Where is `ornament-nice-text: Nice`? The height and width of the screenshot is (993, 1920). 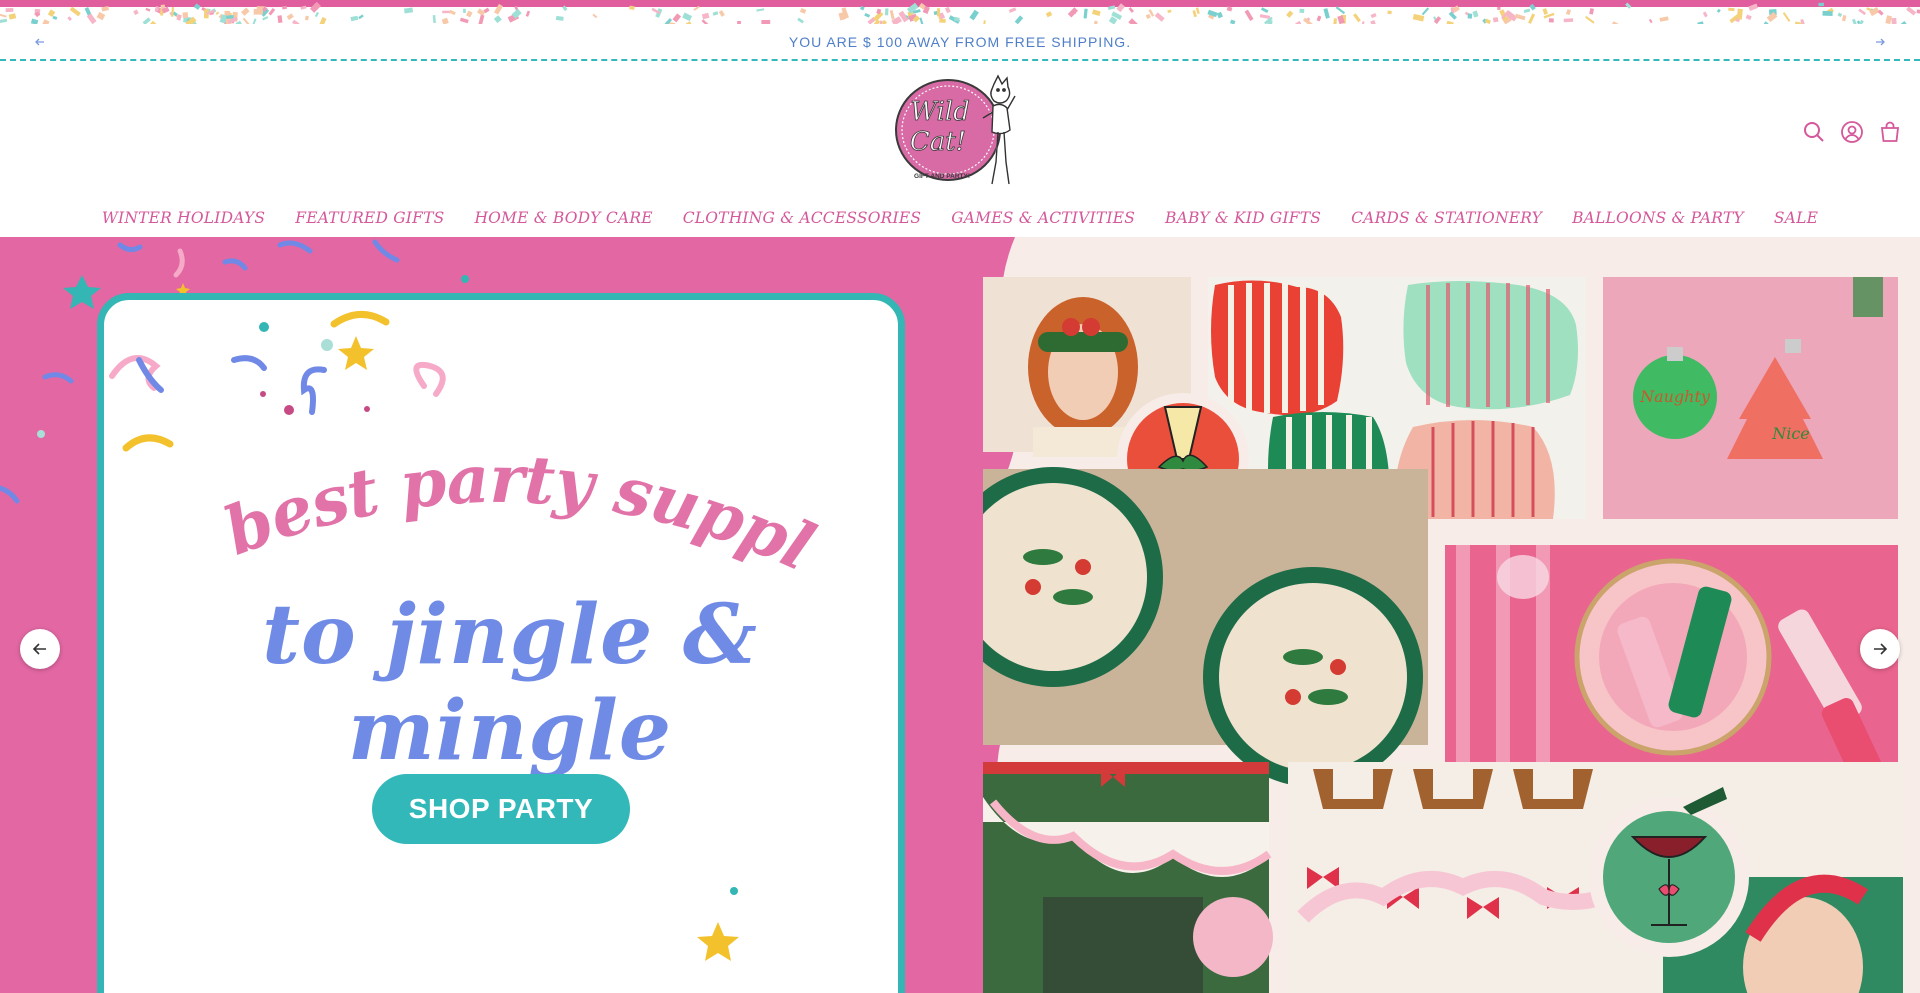
ornament-nice-text: Nice is located at coordinates (1790, 433).